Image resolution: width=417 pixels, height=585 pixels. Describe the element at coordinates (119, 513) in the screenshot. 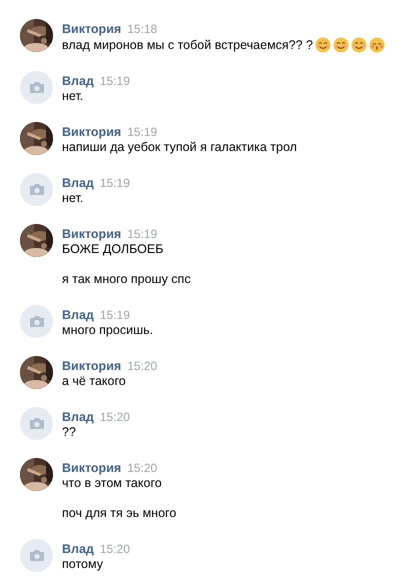

I see `message-text: поч для тя эь много` at that location.